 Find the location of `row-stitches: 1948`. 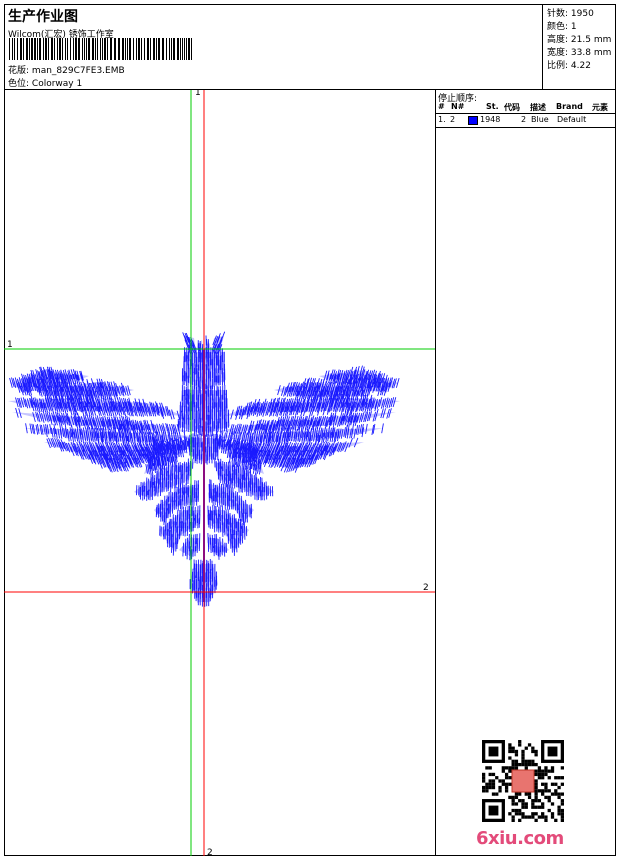

row-stitches: 1948 is located at coordinates (490, 119).